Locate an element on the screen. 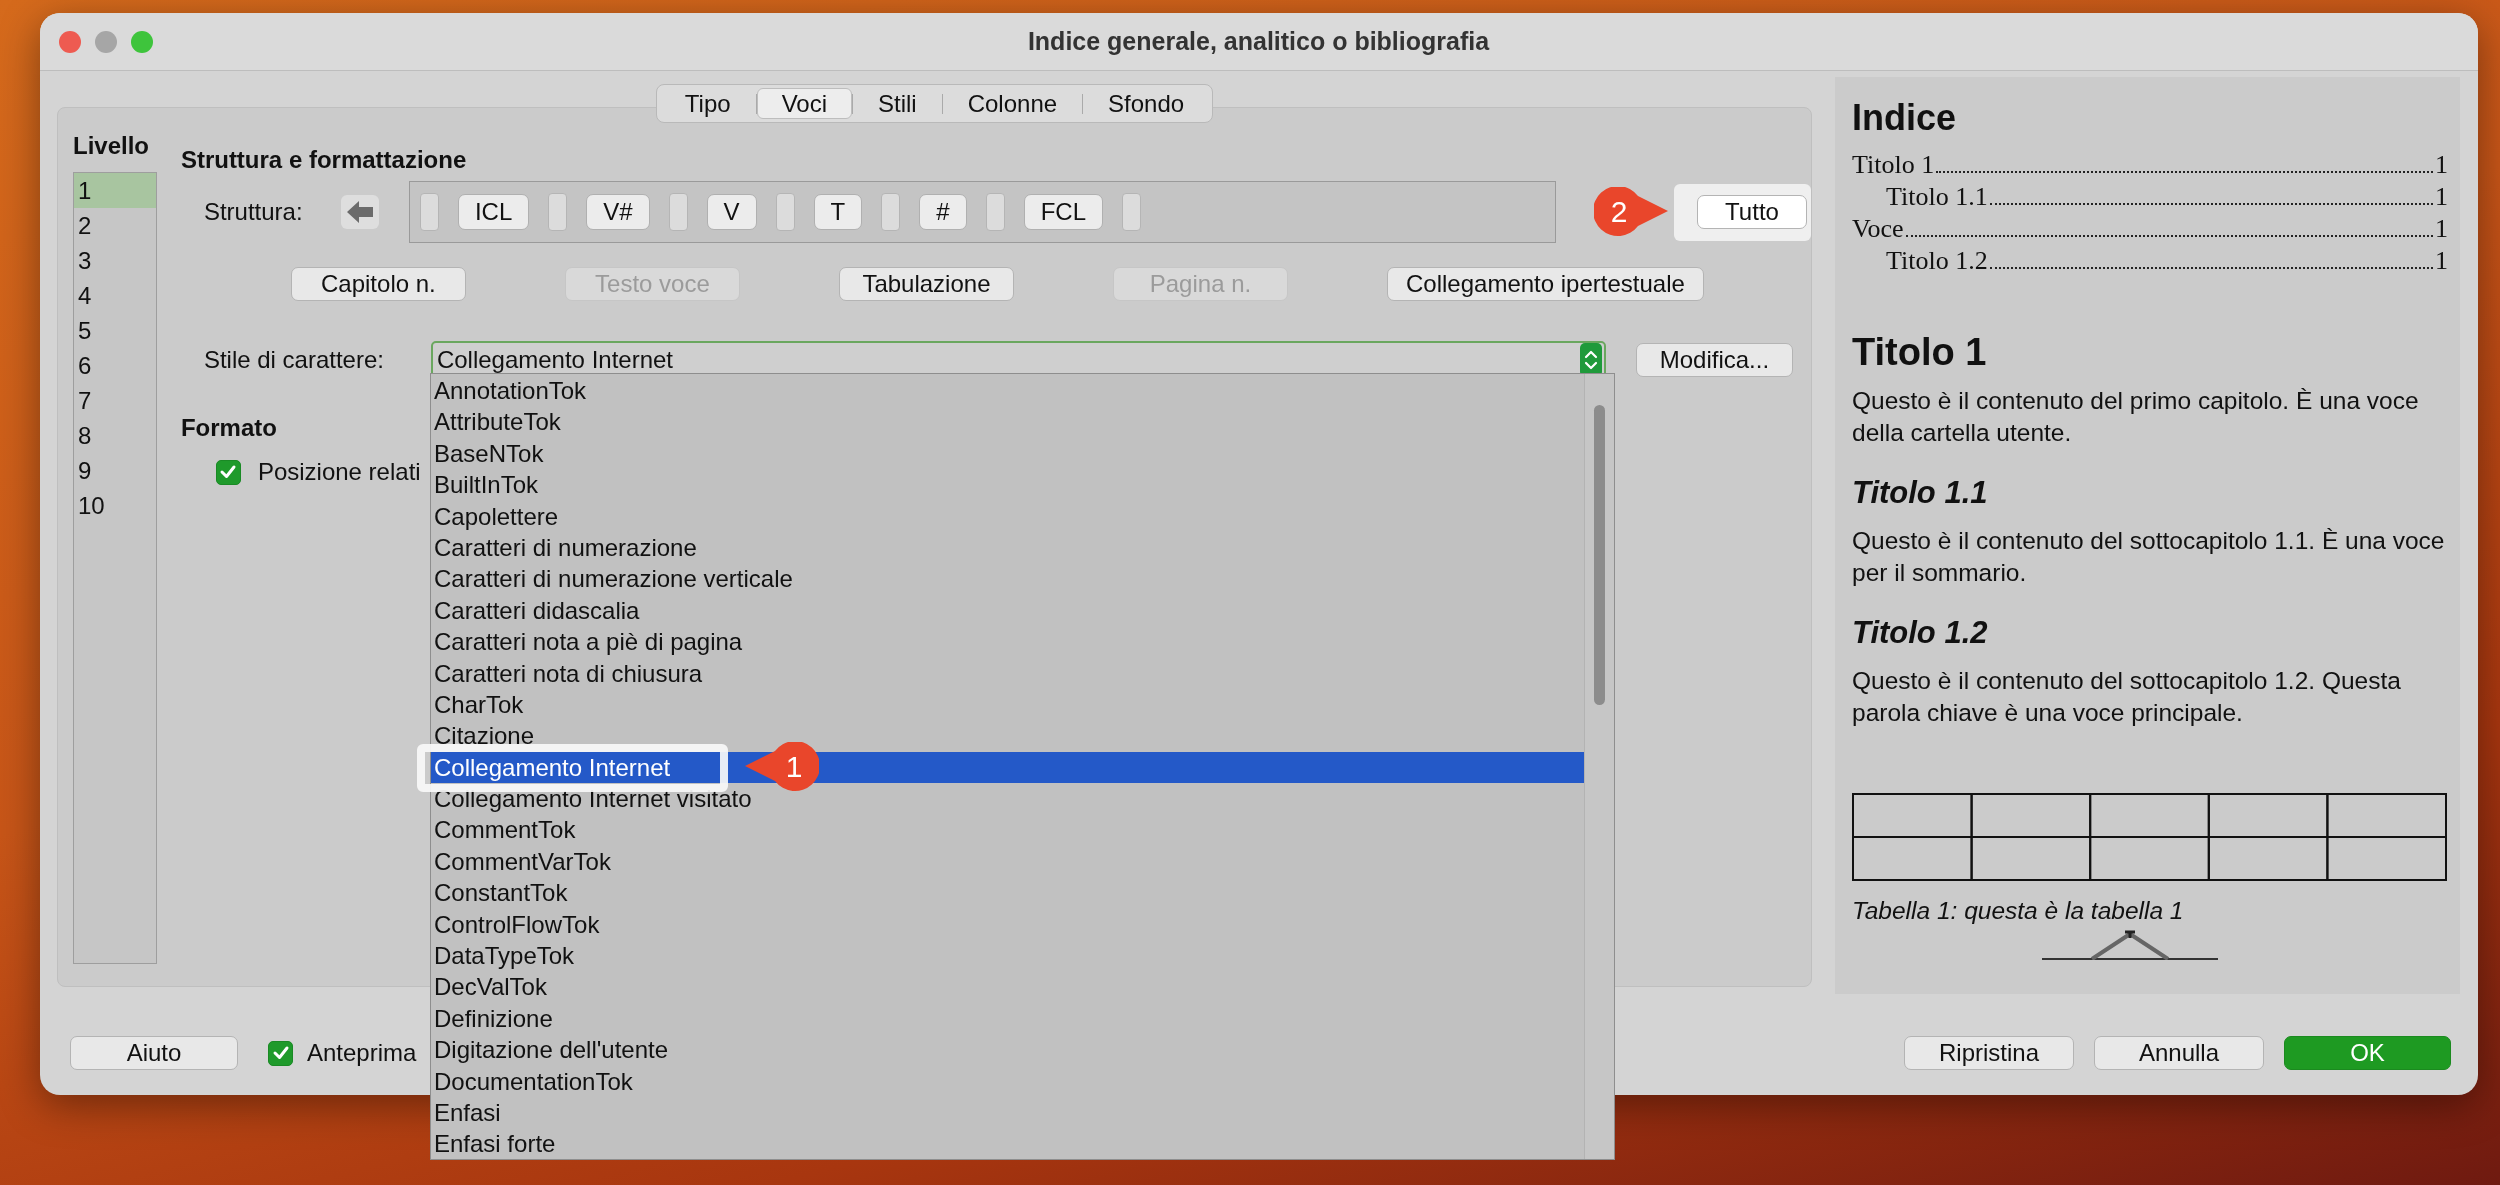 The image size is (2500, 1185). list-item: Caratteri nota di chiusura is located at coordinates (1007, 673).